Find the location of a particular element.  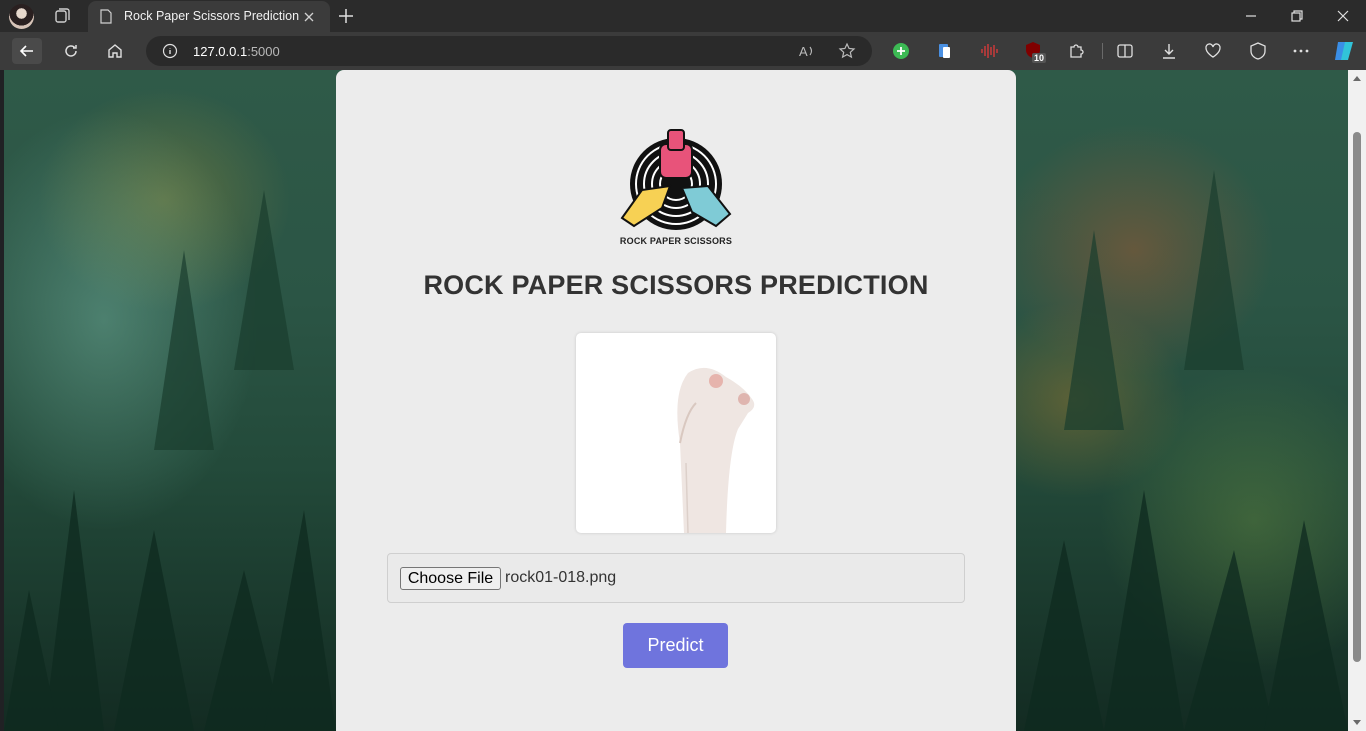

page-title: ROCK PAPER SCISSORS PREDICTION is located at coordinates (676, 285).